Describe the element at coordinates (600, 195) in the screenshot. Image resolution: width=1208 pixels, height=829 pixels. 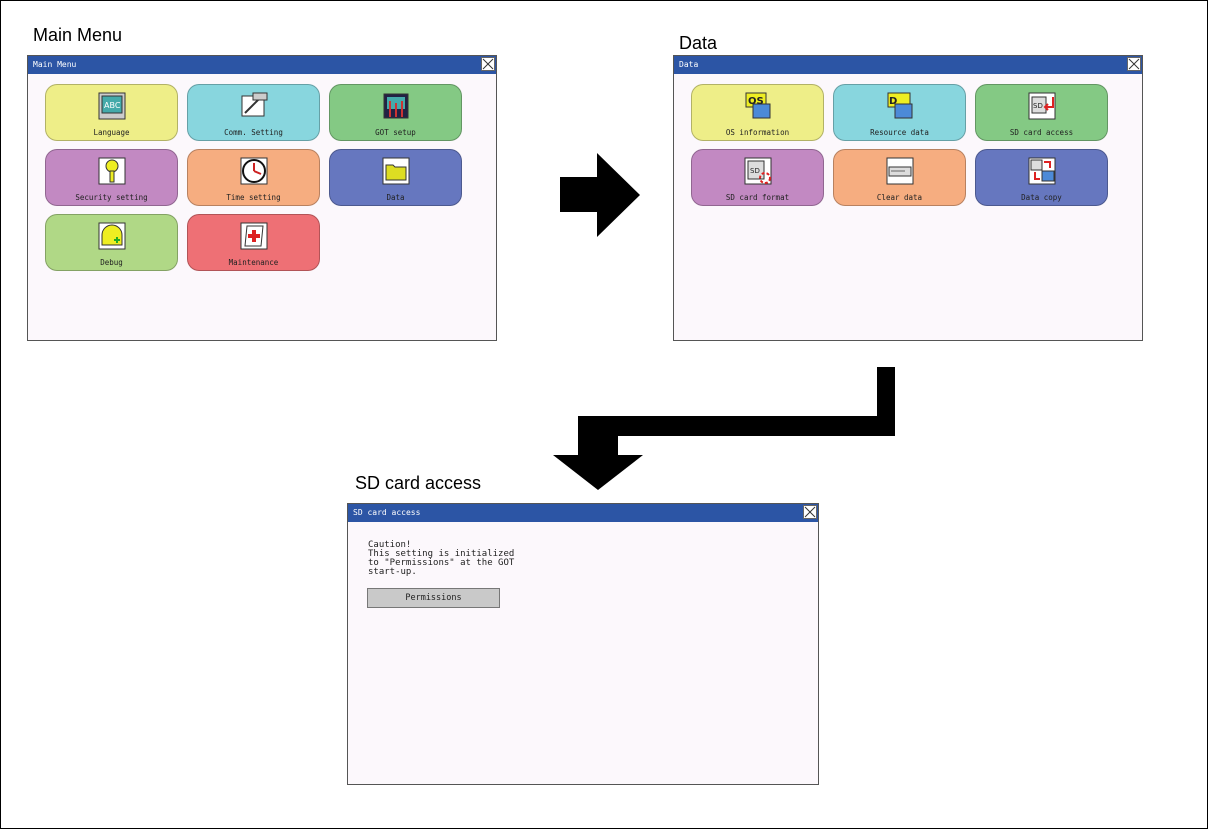
I see `right-arrow-icon` at that location.